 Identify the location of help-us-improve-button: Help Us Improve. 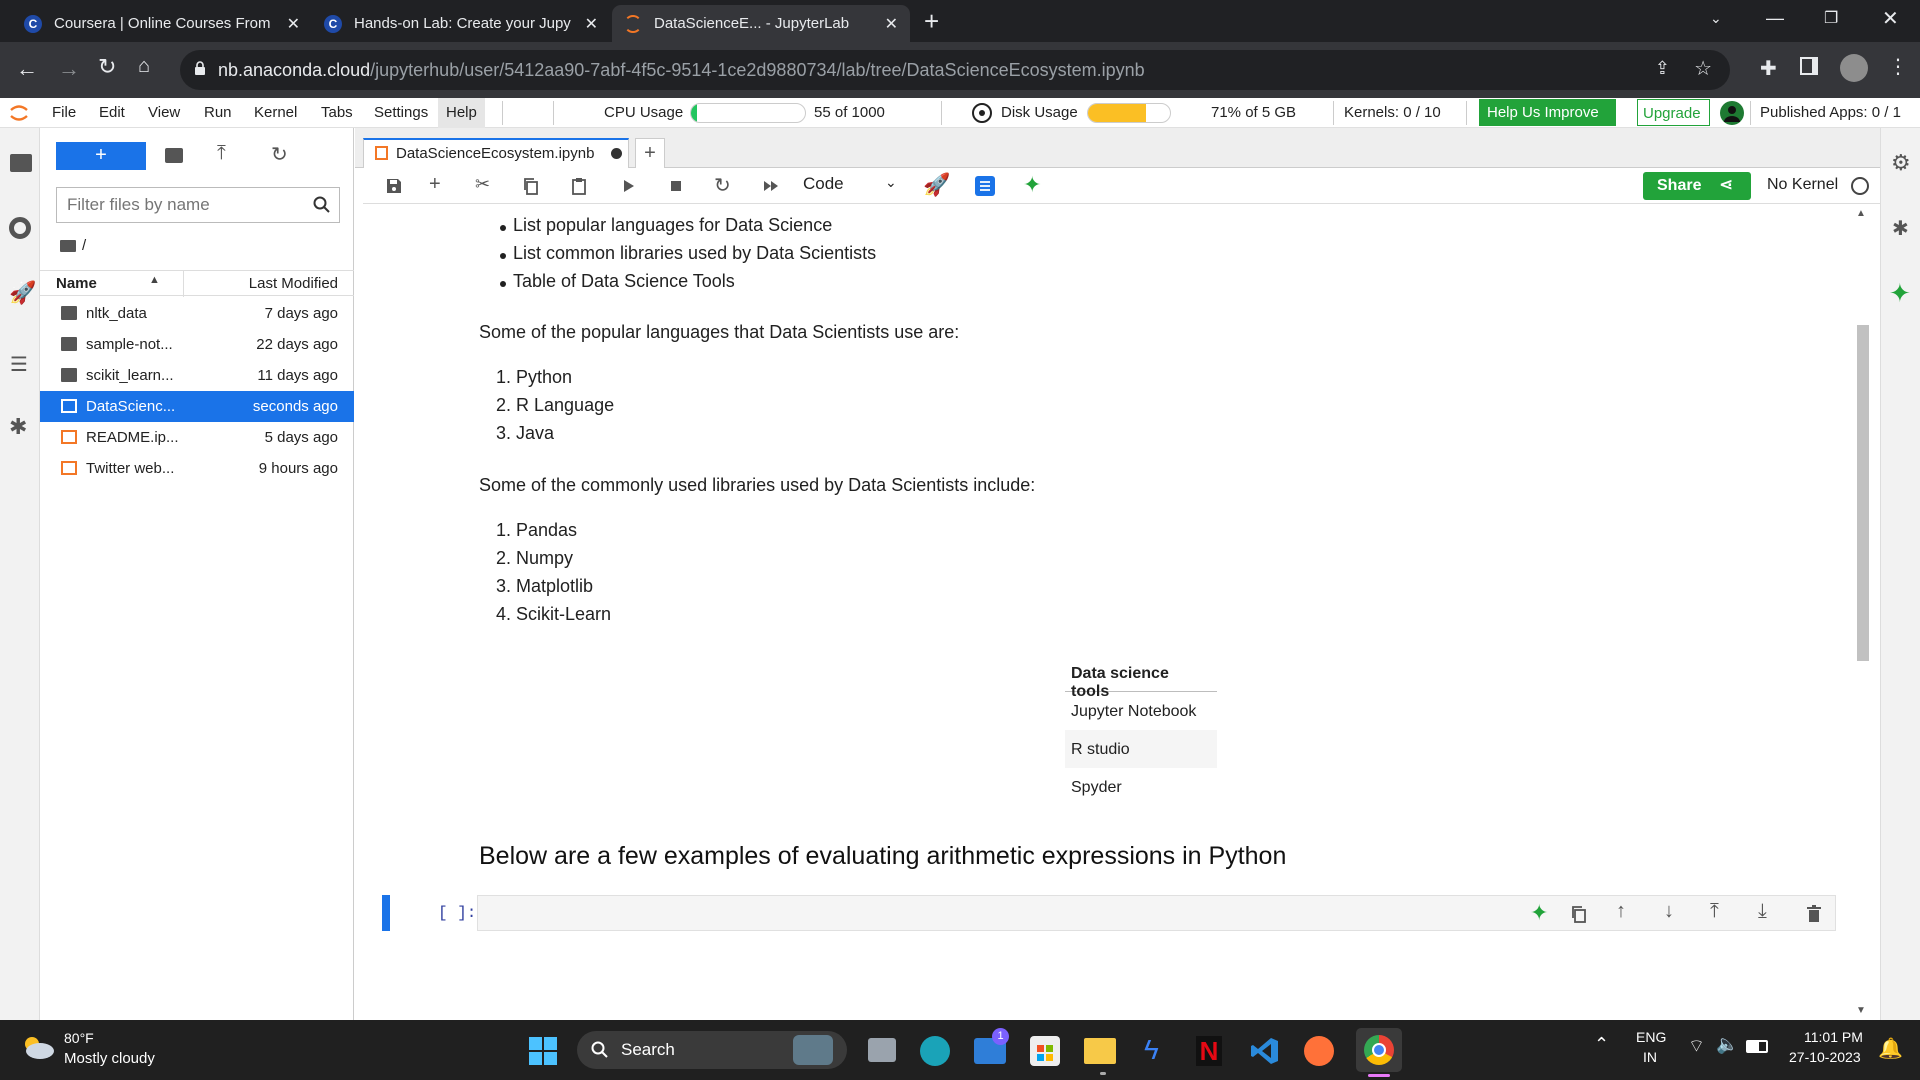
(1547, 112).